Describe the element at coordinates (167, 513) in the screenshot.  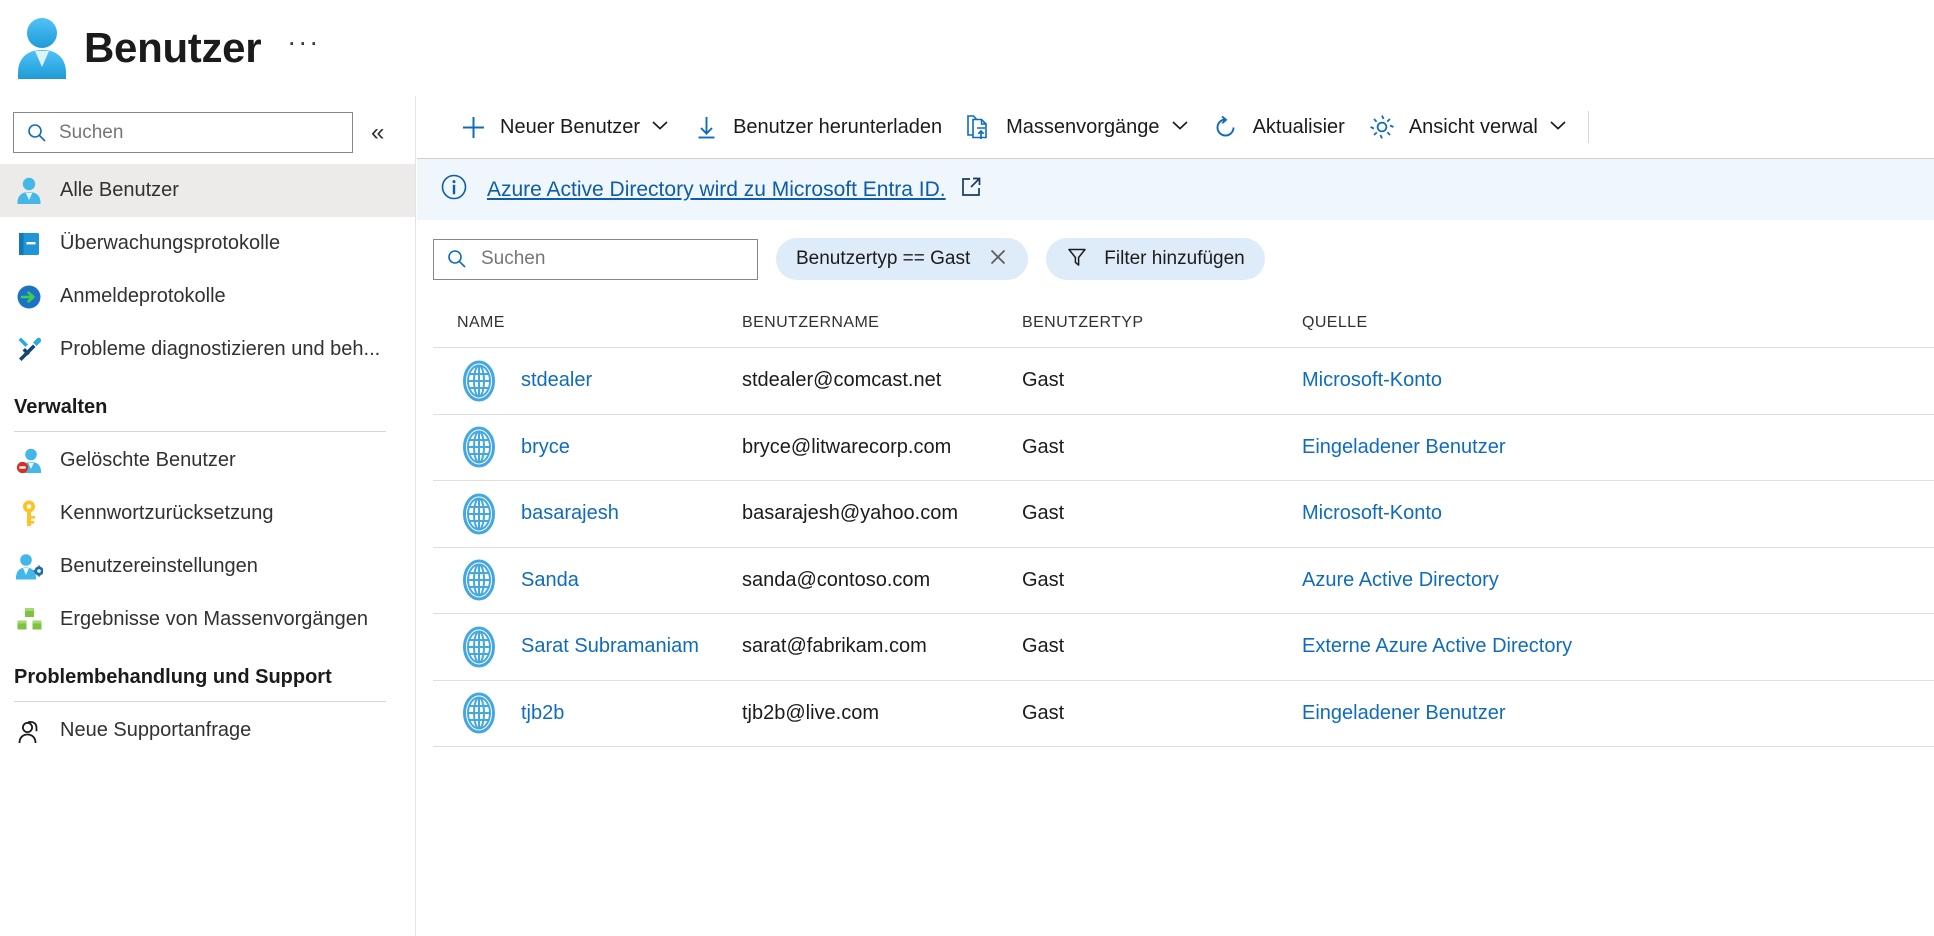
I see `sidebar-item-label: Kennwortzurücksetzung` at that location.